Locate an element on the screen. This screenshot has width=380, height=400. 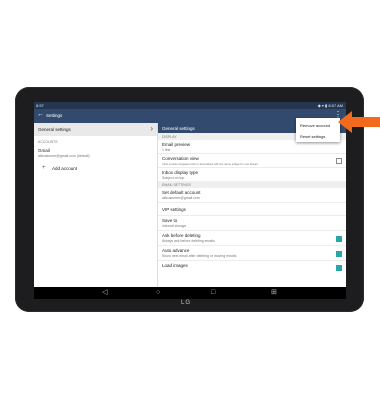
chevron-right-icon: › is located at coordinates (151, 128).